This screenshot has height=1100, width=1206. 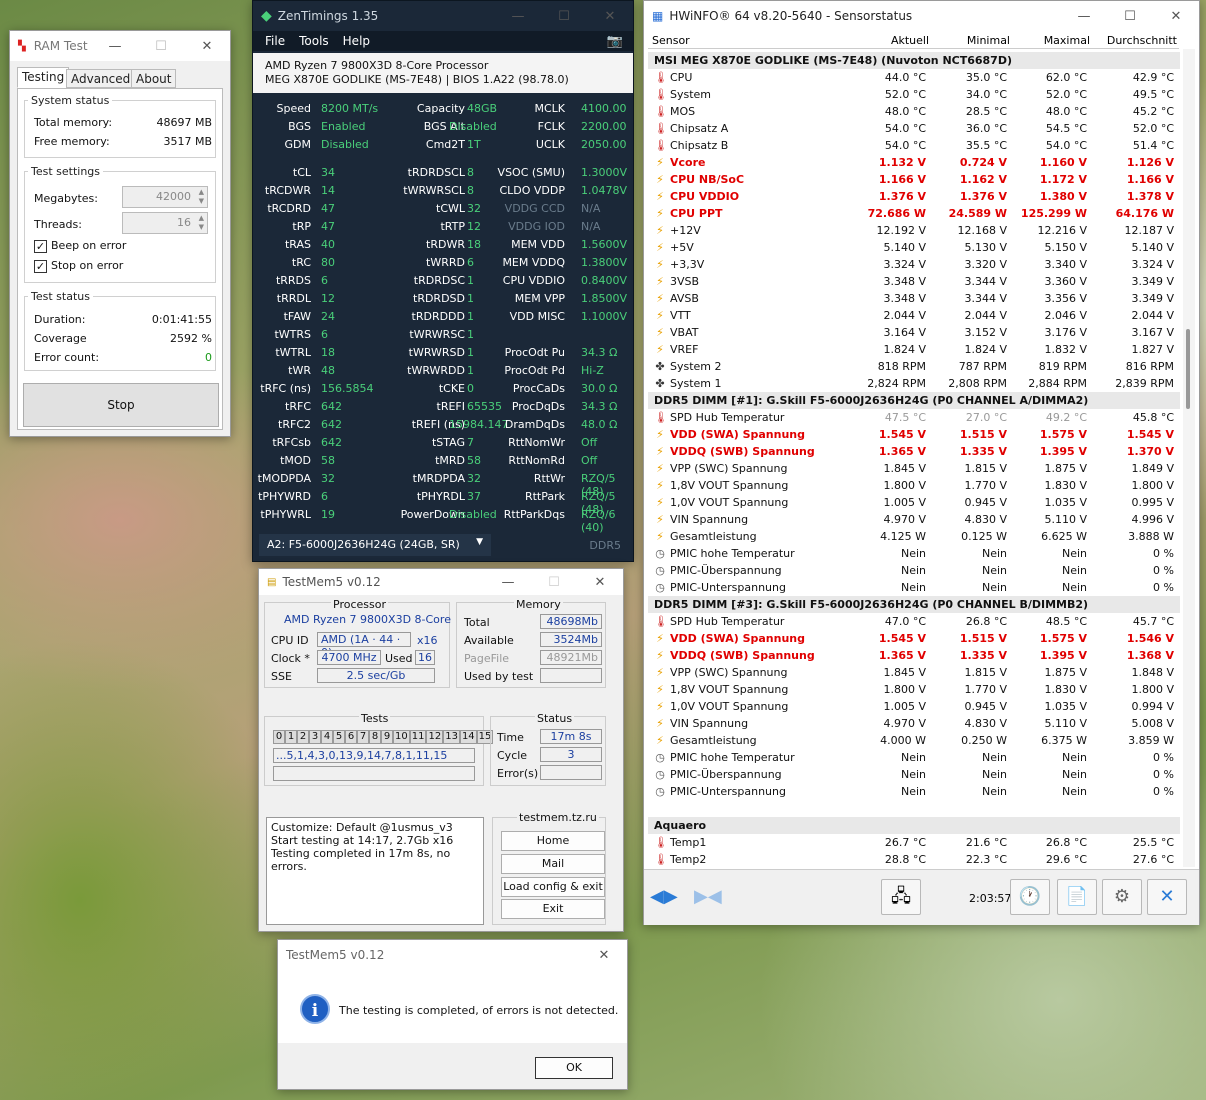 What do you see at coordinates (914, 94) in the screenshot?
I see `sensor-row: 🌡 System 52.0 °C 34.0 °C 52.0 °C 49.5 °C` at bounding box center [914, 94].